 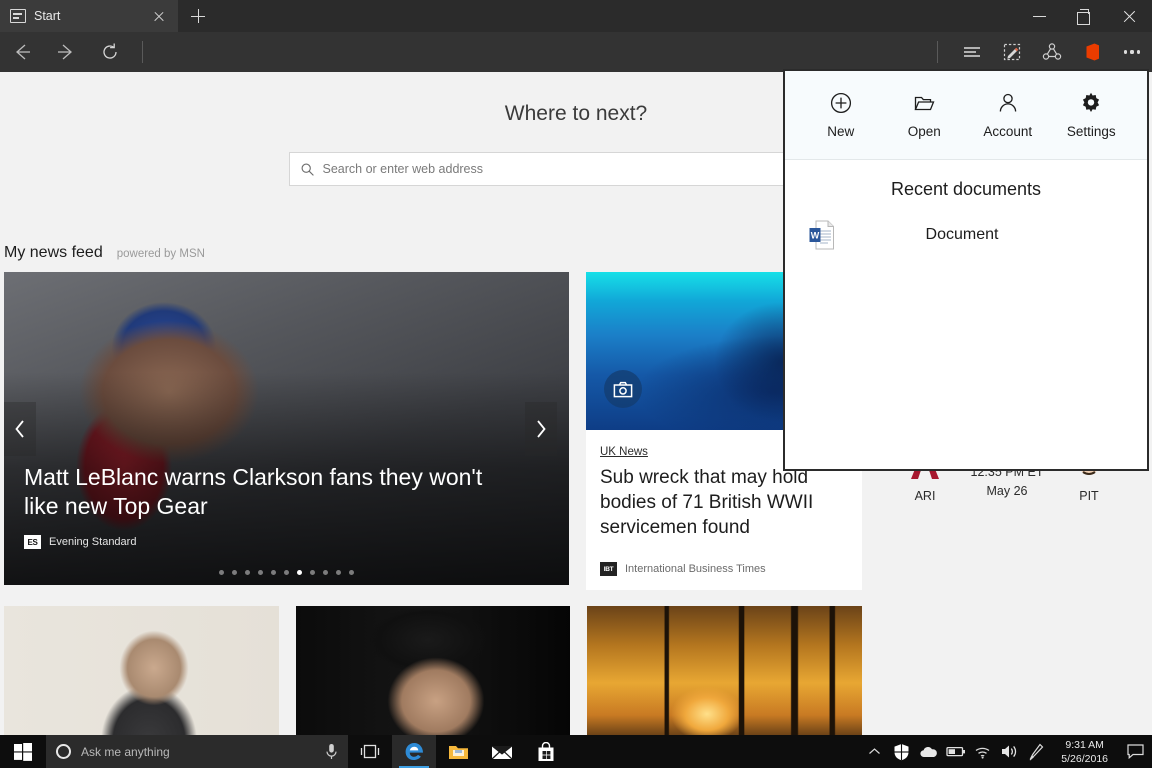 I want to click on office-action-label: Open, so click(x=924, y=131).